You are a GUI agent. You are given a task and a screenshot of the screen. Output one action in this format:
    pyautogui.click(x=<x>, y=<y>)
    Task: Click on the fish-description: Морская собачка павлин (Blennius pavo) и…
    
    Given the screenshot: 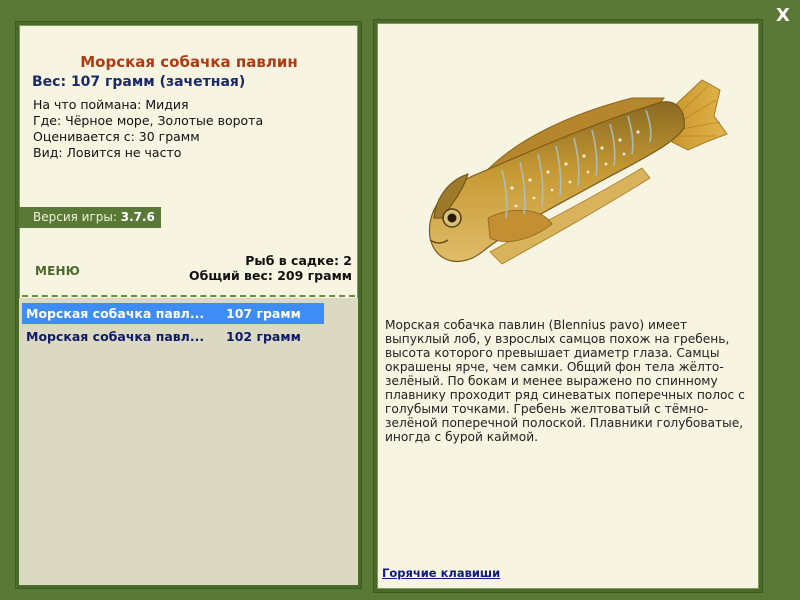 What is the action you would take?
    pyautogui.click(x=565, y=381)
    